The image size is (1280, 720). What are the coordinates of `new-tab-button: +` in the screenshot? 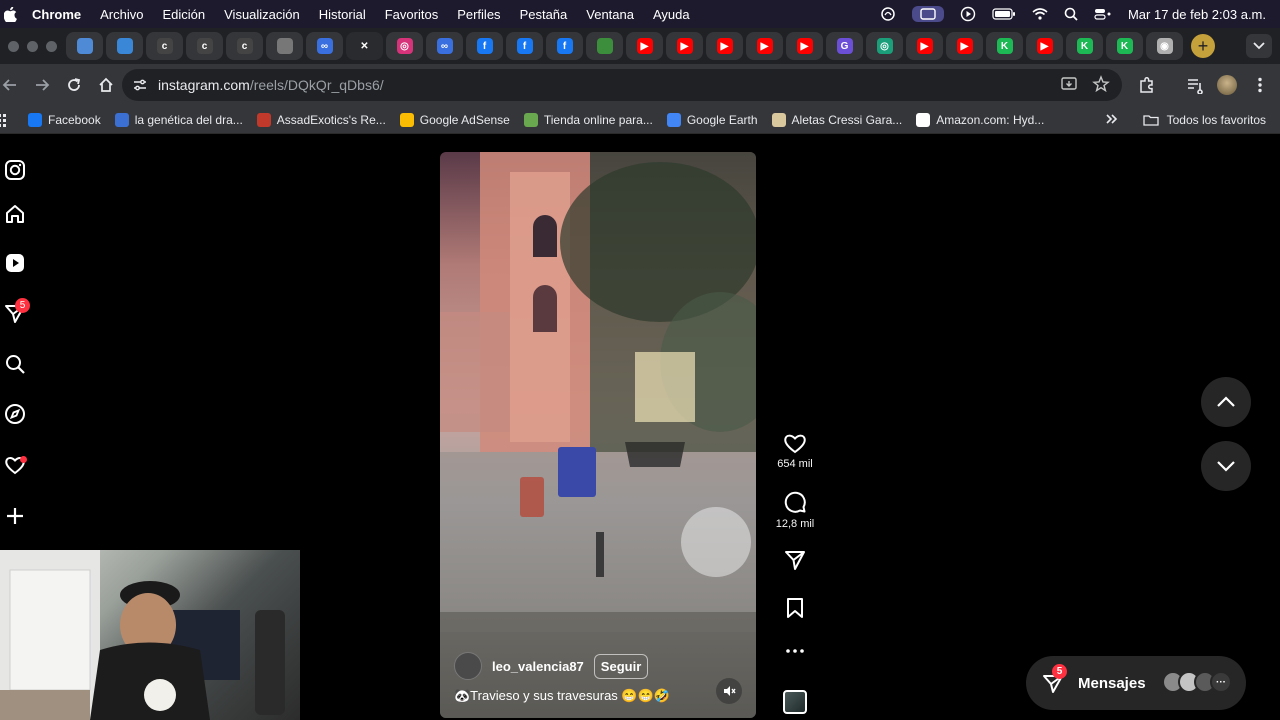 It's located at (1203, 46).